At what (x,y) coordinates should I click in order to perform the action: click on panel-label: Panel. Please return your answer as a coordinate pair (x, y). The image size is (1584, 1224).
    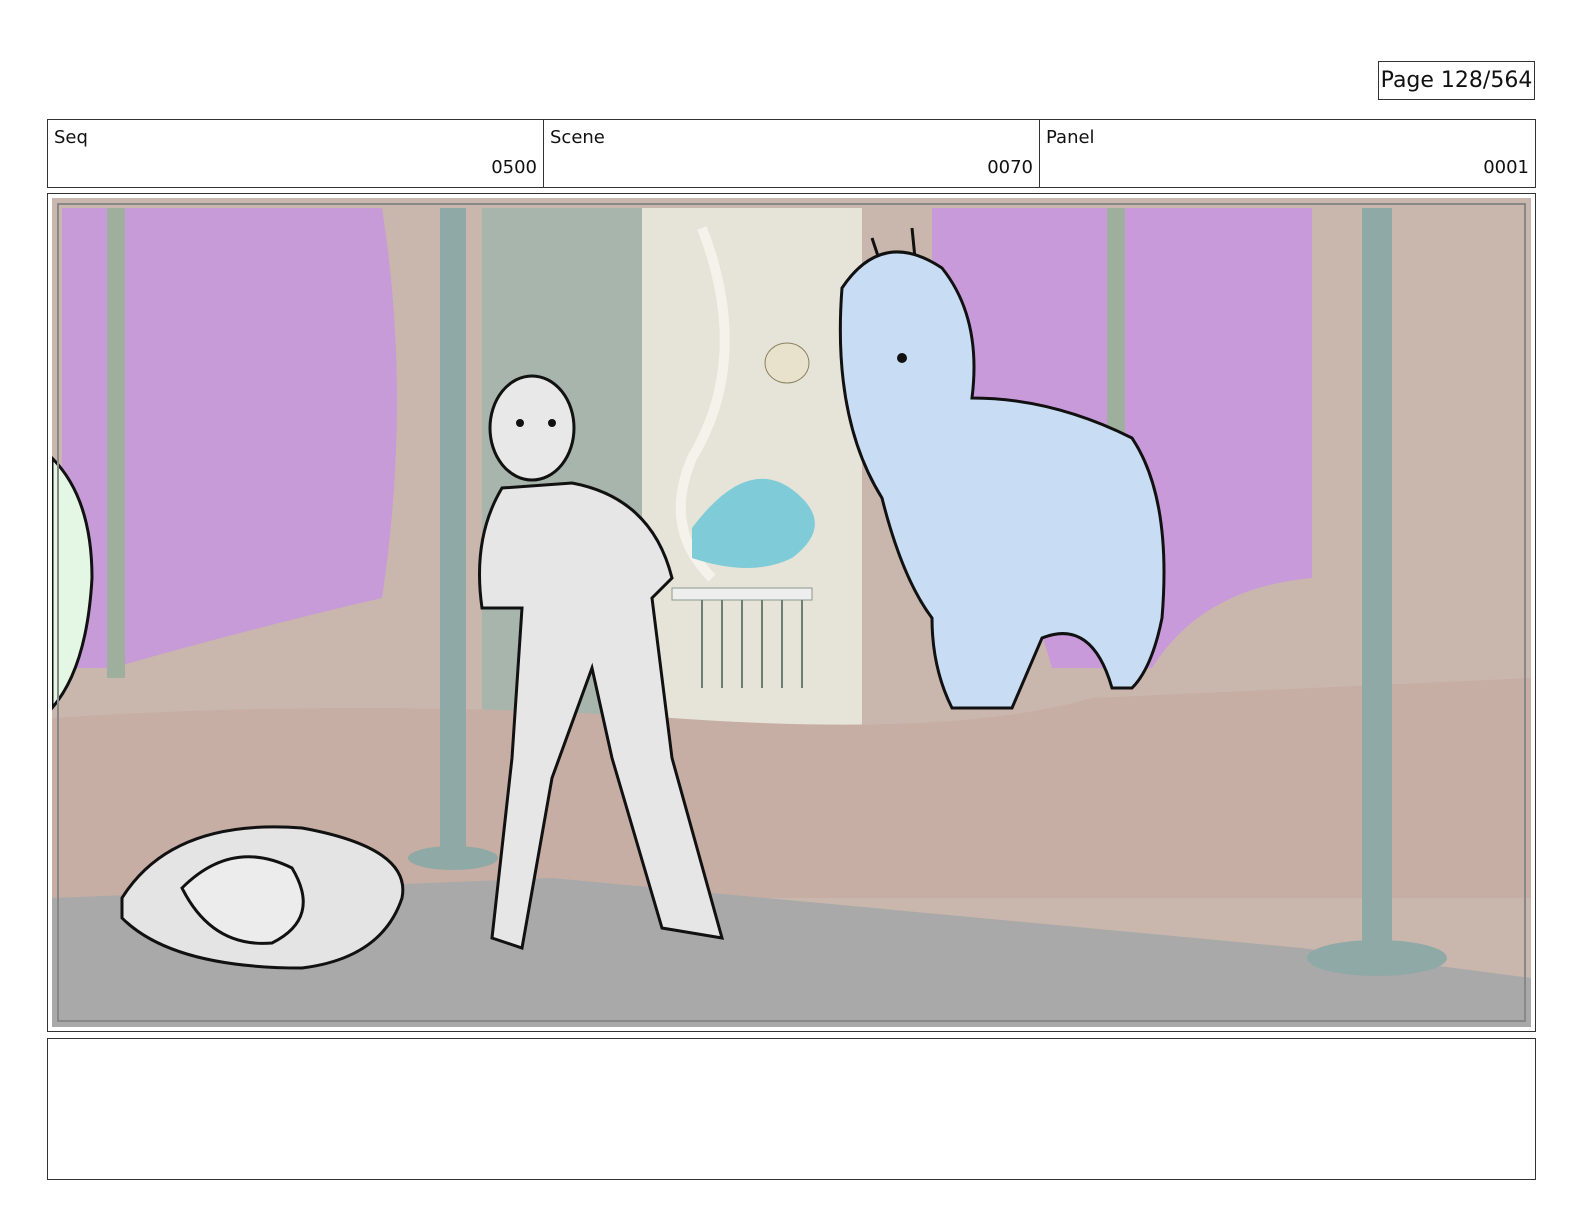
    Looking at the image, I should click on (1070, 137).